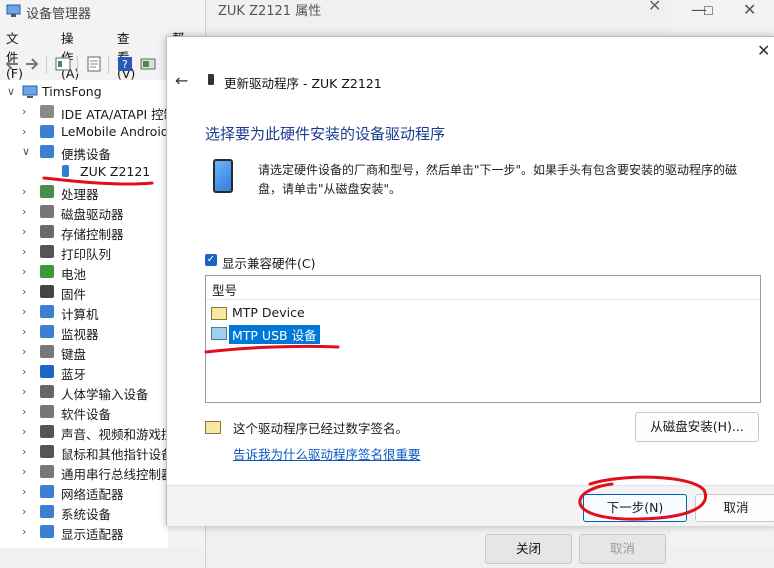 Image resolution: width=774 pixels, height=568 pixels. I want to click on signature-help-link: 告诉我为什么驱动程序签名很重要, so click(327, 453).